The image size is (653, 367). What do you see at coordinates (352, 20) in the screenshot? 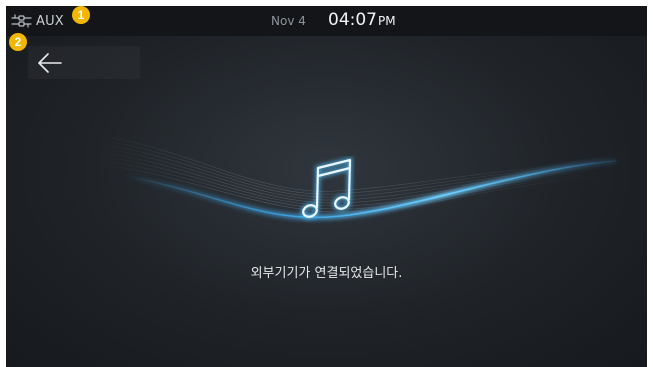
I see `status-time-value: 04:07` at bounding box center [352, 20].